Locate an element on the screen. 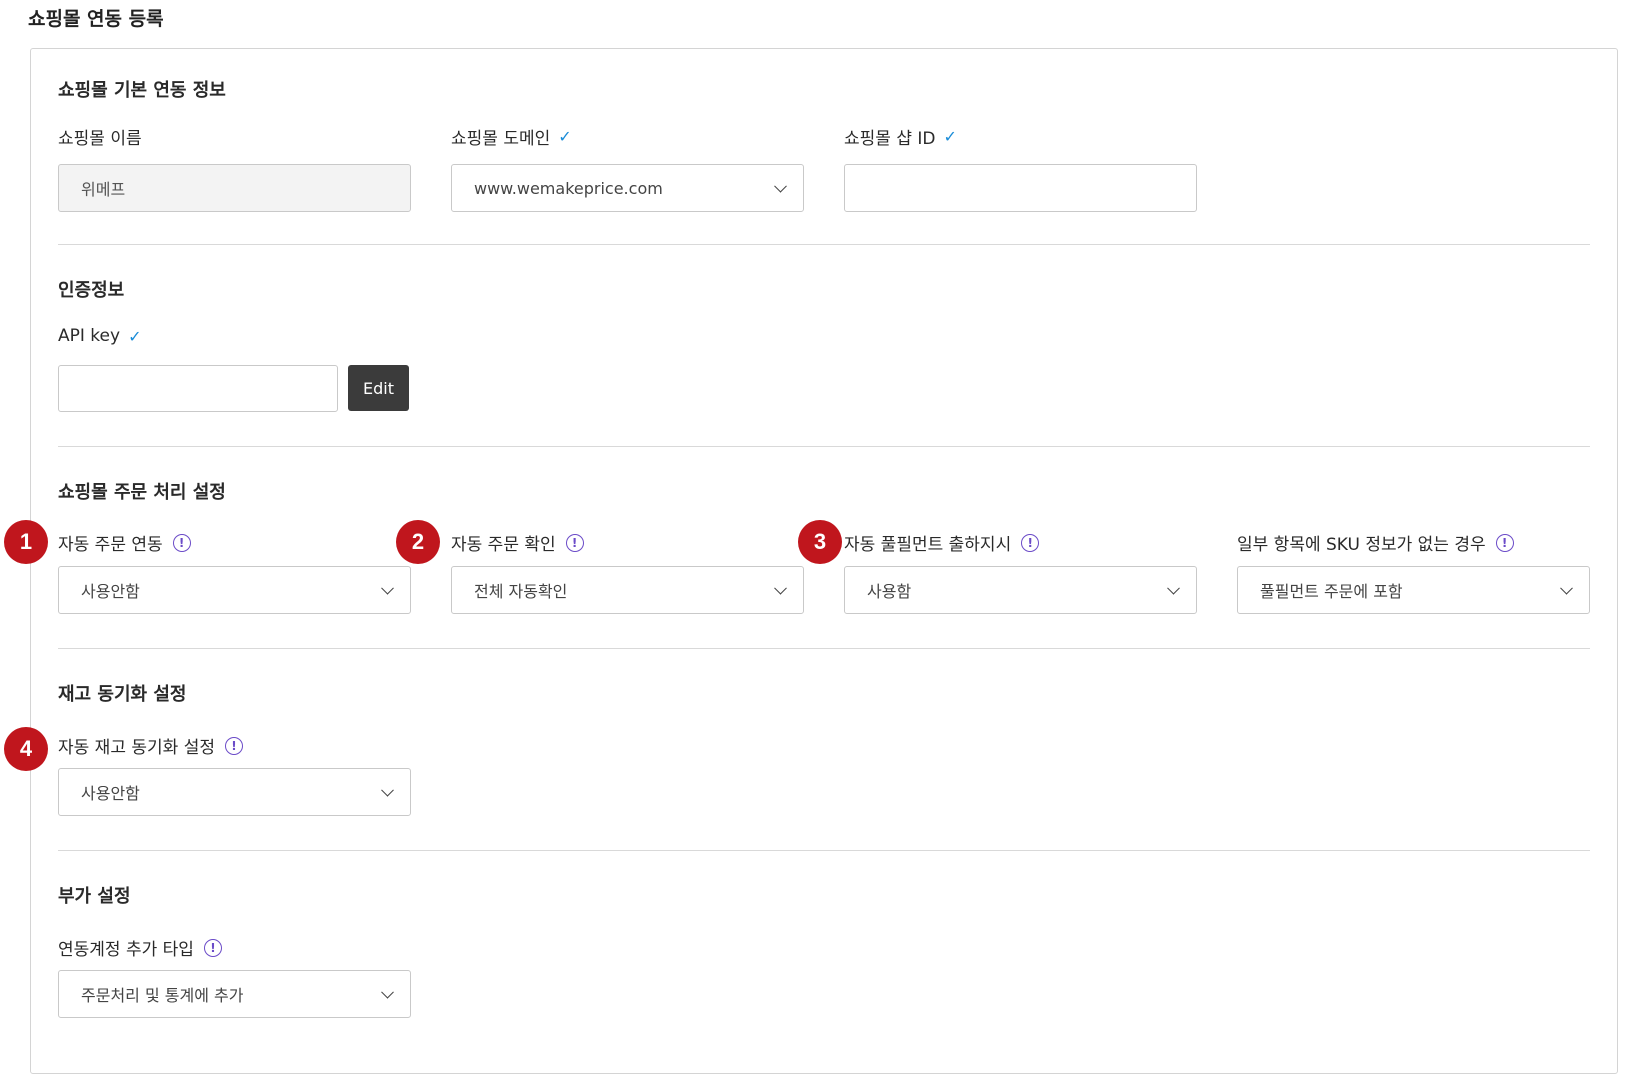 This screenshot has height=1083, width=1626. sku-missing-label: 일부 항목에 SKU 정보가 없는 경우 ! is located at coordinates (1375, 542).